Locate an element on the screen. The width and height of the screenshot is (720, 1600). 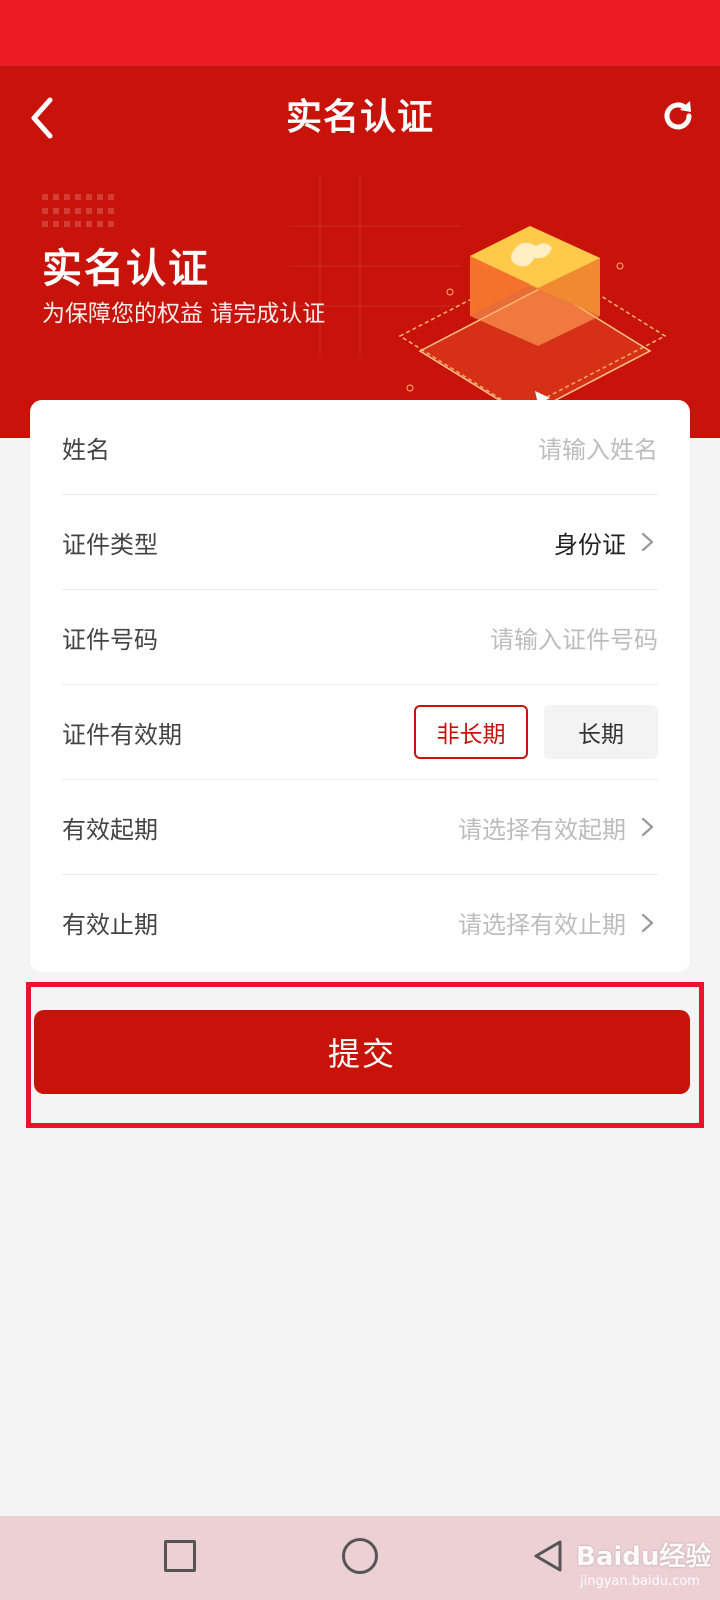
watermark-url: jingyan.baidu.com is located at coordinates (640, 1581).